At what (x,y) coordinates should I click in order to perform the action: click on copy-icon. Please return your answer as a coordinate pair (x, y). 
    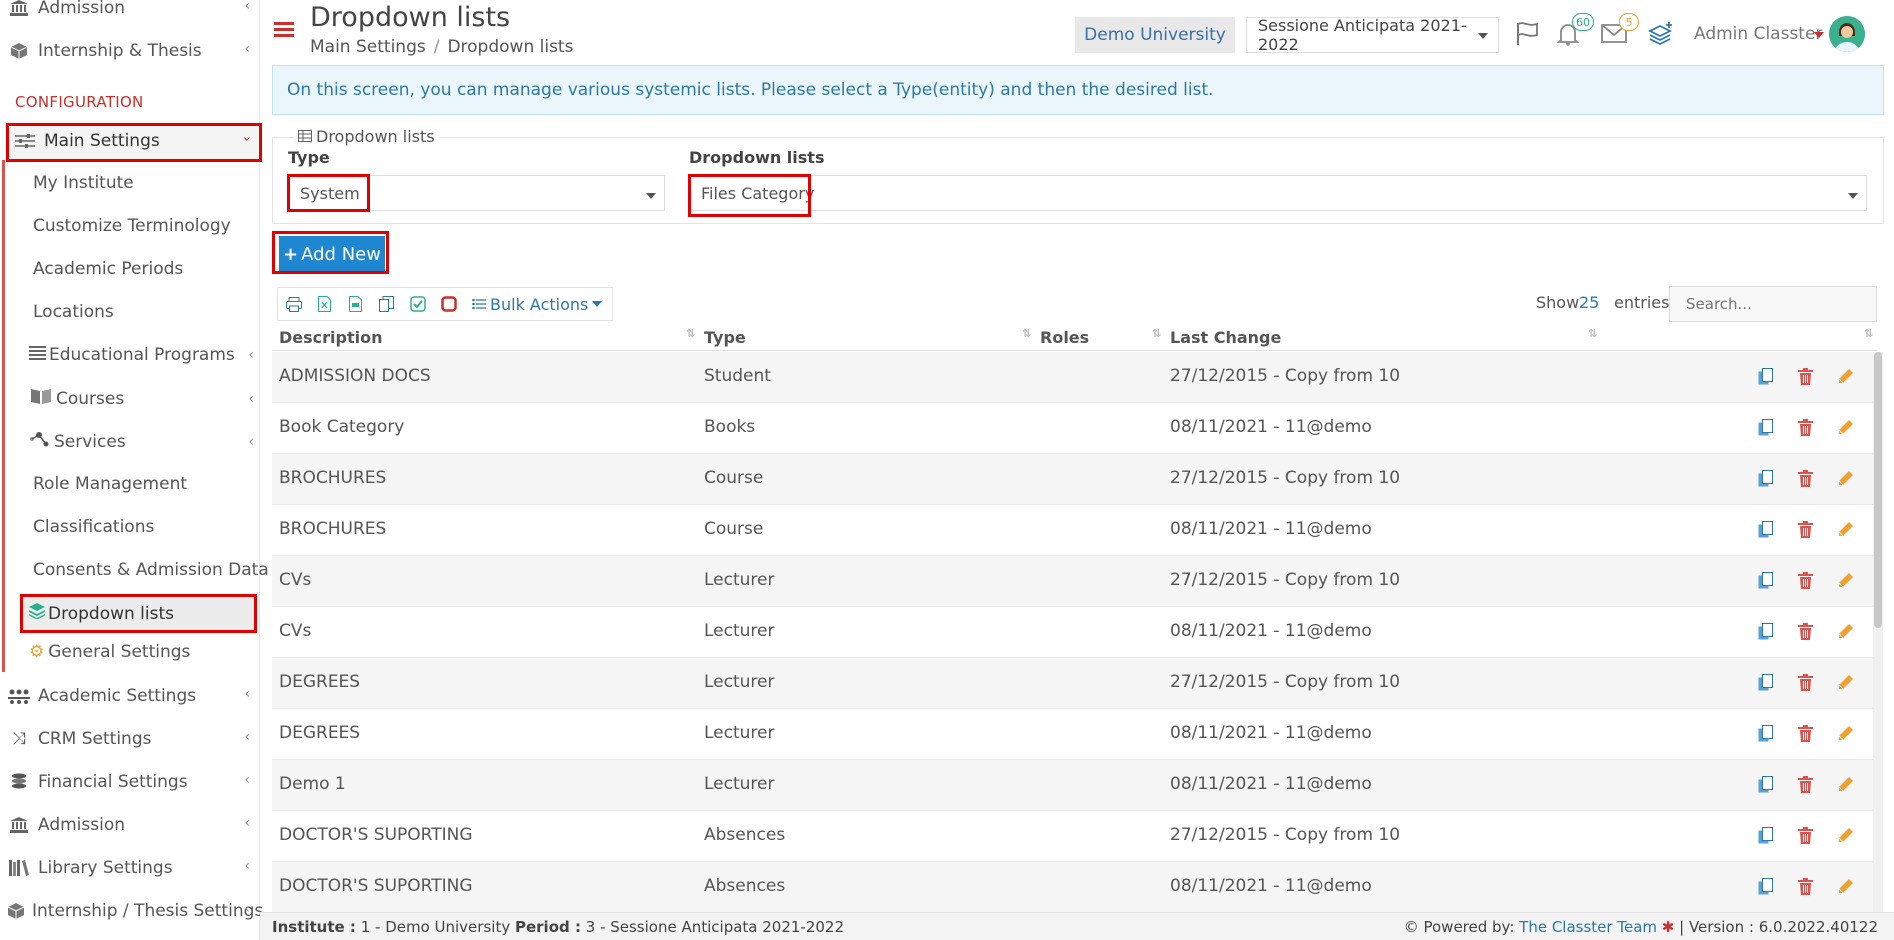
    Looking at the image, I should click on (386, 304).